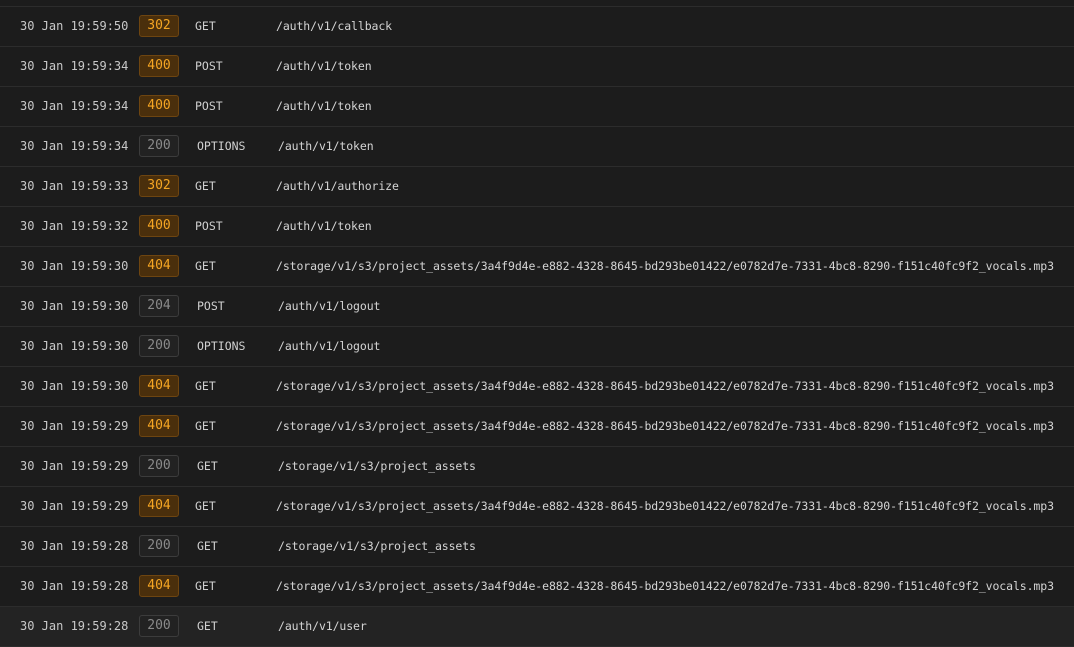  I want to click on log-row: 30 Jan 19:59:30 200 OPTIONS/auth/v1/logout, so click(537, 347).